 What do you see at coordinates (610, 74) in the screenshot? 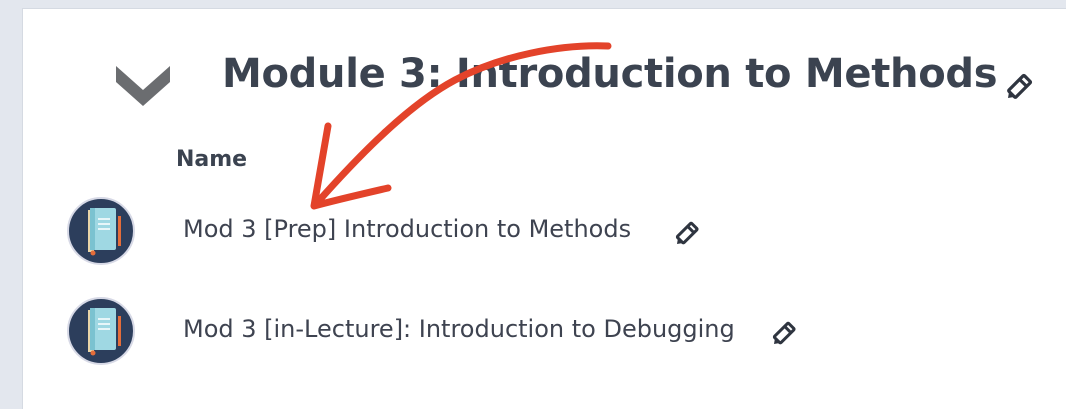
I see `module-title: Module 3: Introduction to Methods` at bounding box center [610, 74].